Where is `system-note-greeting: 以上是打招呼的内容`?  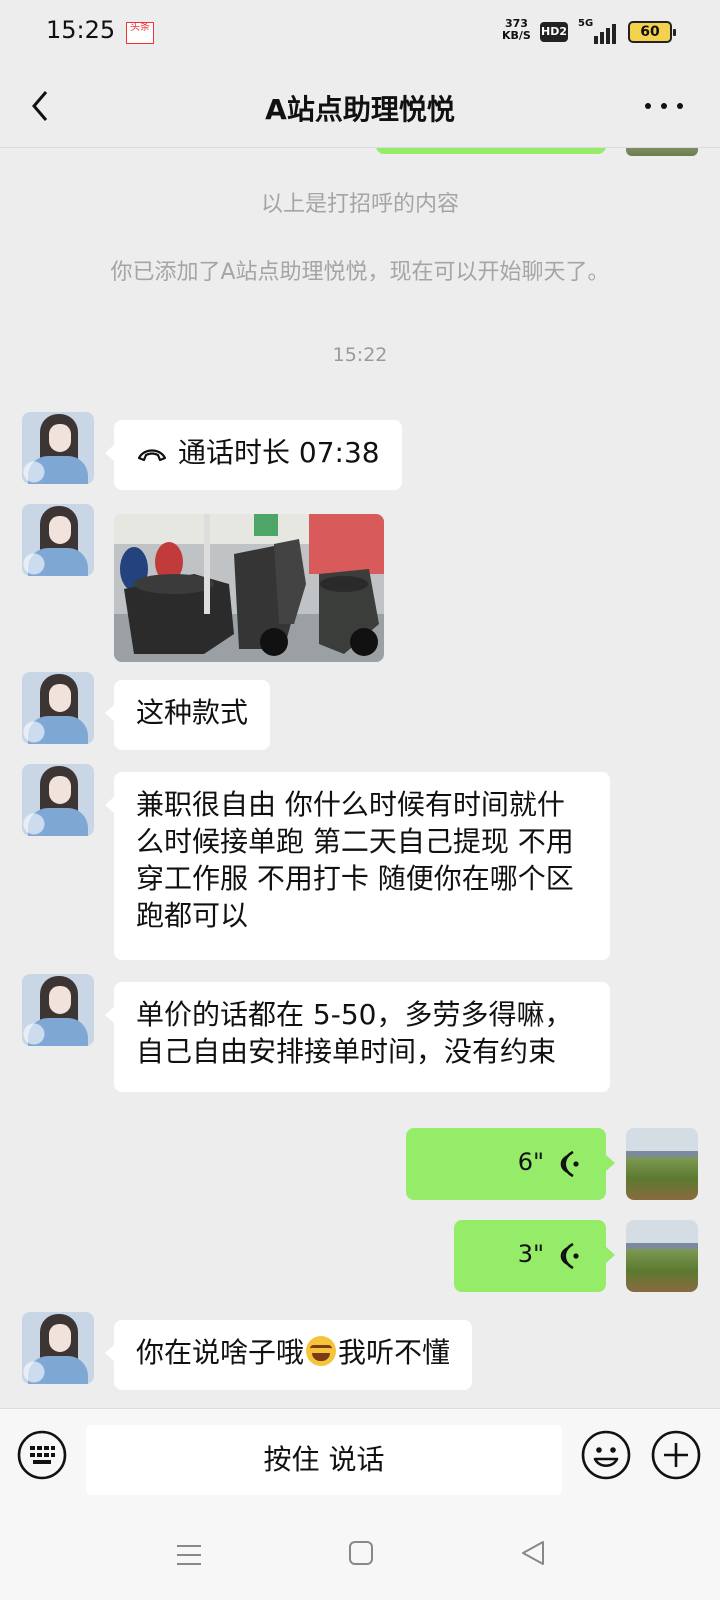
system-note-greeting: 以上是打招呼的内容 is located at coordinates (359, 204).